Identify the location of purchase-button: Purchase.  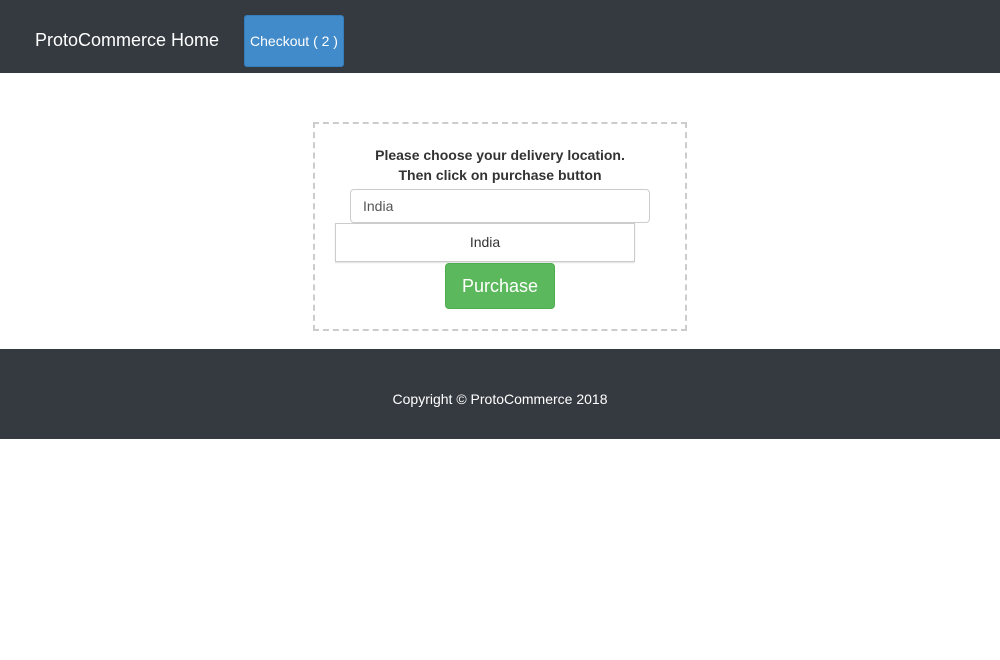
(500, 286).